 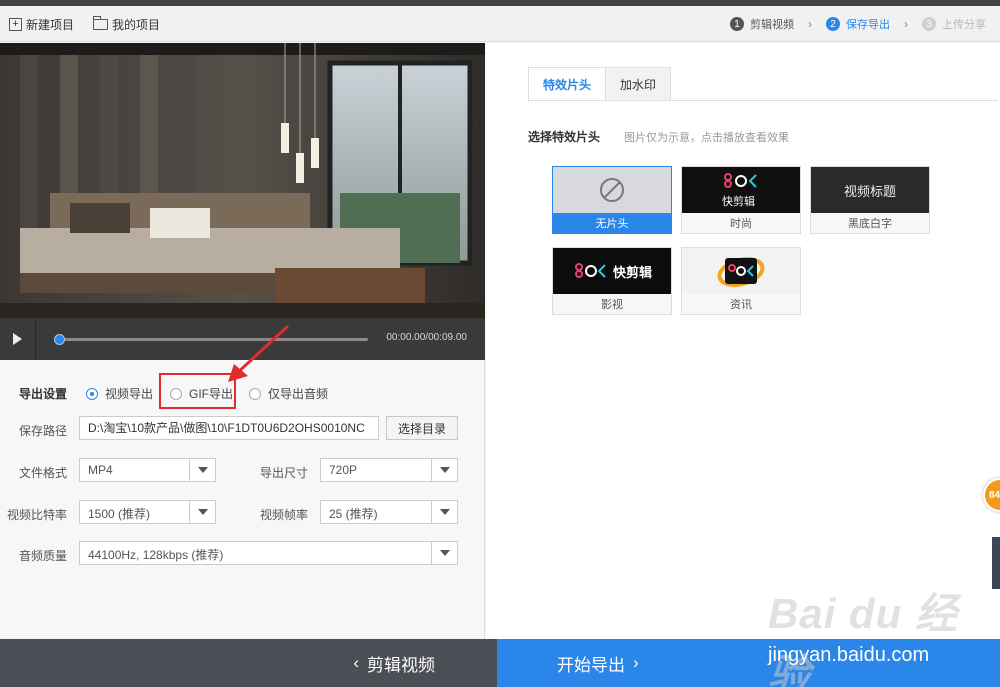 I want to click on new-project-label: 新建项目, so click(x=50, y=25).